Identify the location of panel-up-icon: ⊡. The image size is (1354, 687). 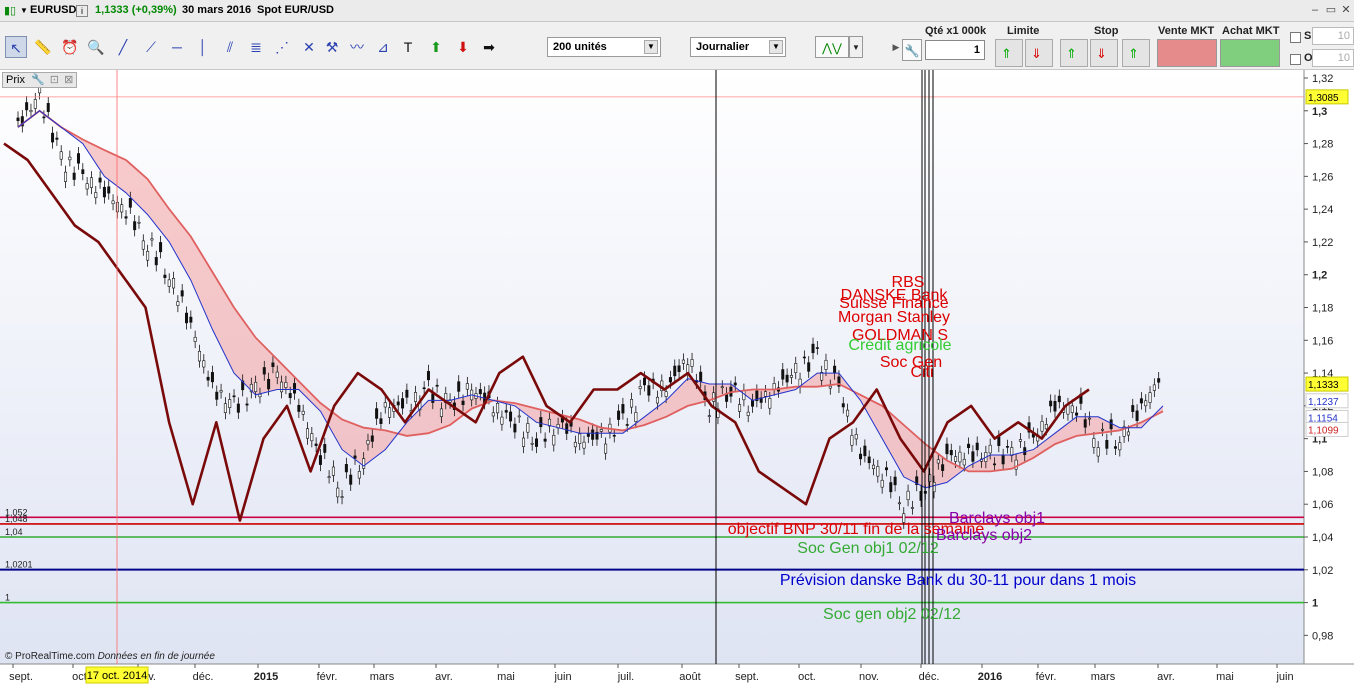
(54, 80).